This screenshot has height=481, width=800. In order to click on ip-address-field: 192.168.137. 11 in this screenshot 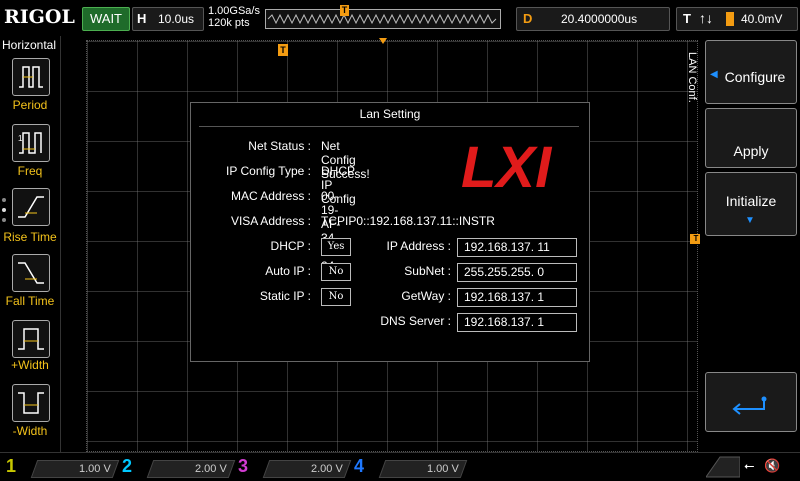, I will do `click(517, 247)`.